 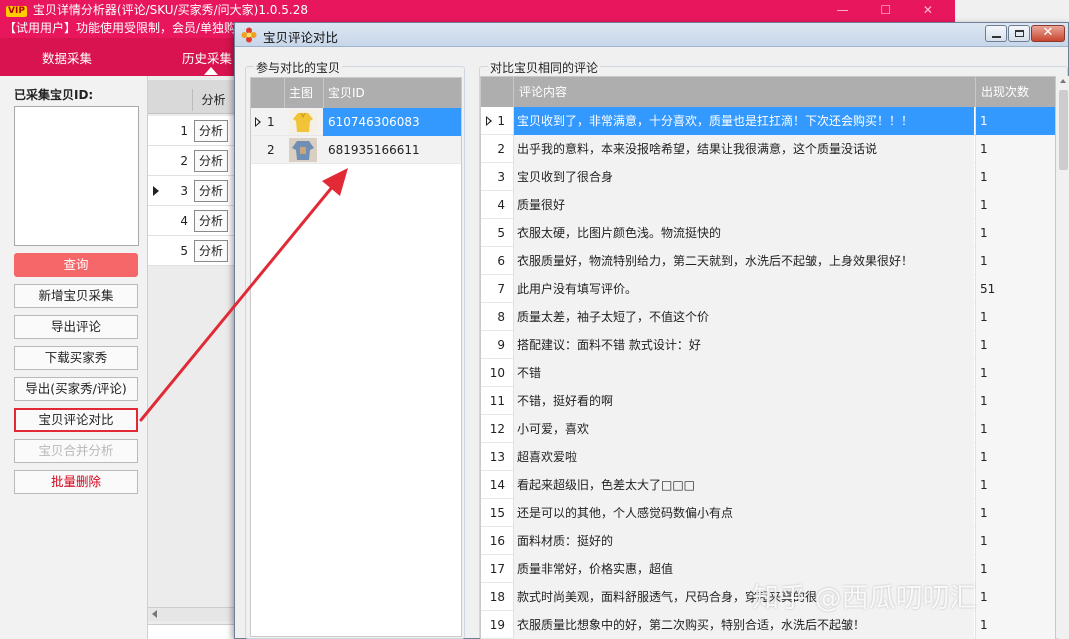 I want to click on table-row: 2 681935166611, so click(x=356, y=150).